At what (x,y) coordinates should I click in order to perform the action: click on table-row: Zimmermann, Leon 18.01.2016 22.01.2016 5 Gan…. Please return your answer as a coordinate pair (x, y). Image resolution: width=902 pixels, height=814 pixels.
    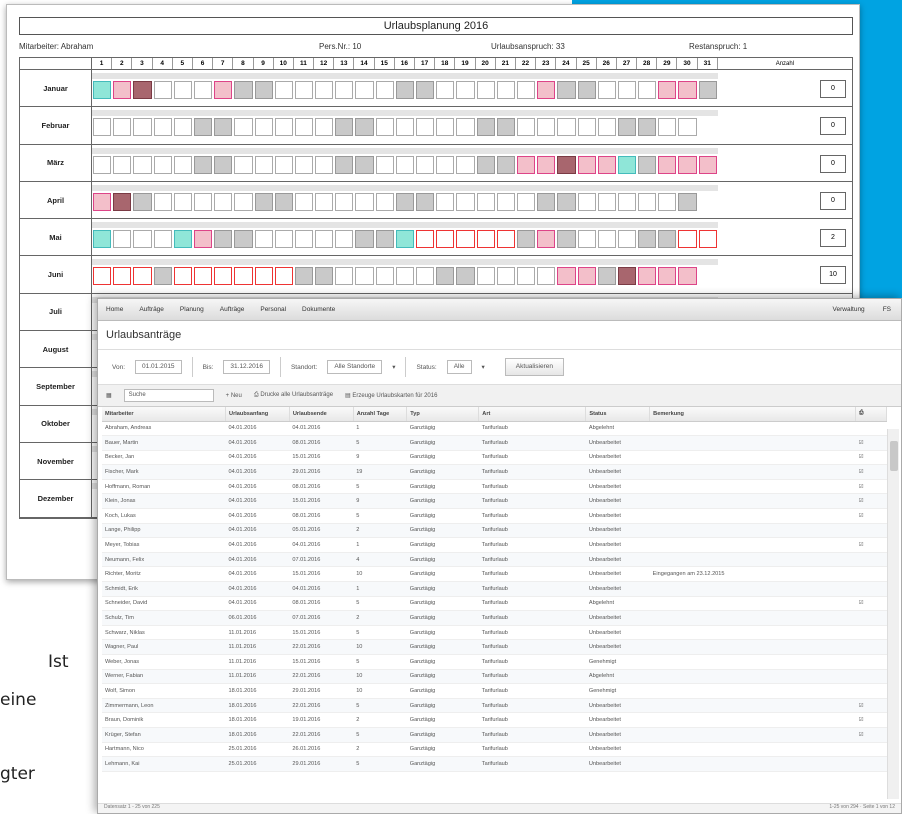
    Looking at the image, I should click on (494, 706).